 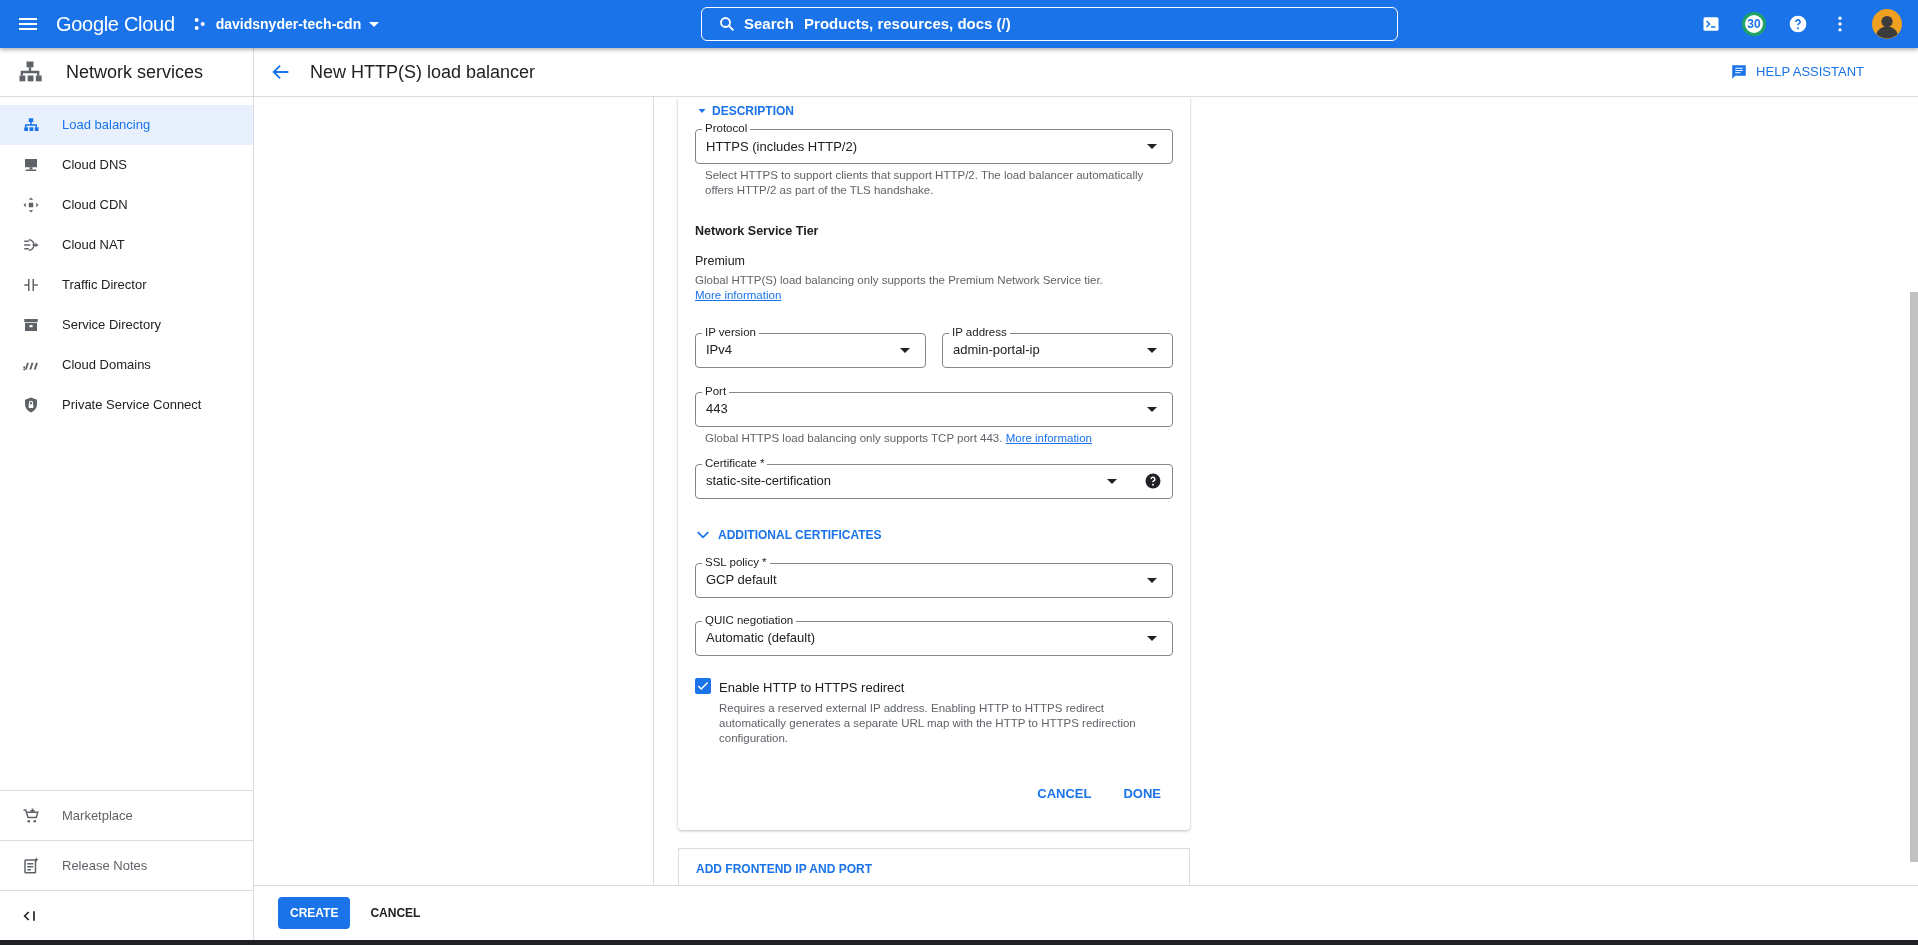 I want to click on field-label: Protocol, so click(x=726, y=128).